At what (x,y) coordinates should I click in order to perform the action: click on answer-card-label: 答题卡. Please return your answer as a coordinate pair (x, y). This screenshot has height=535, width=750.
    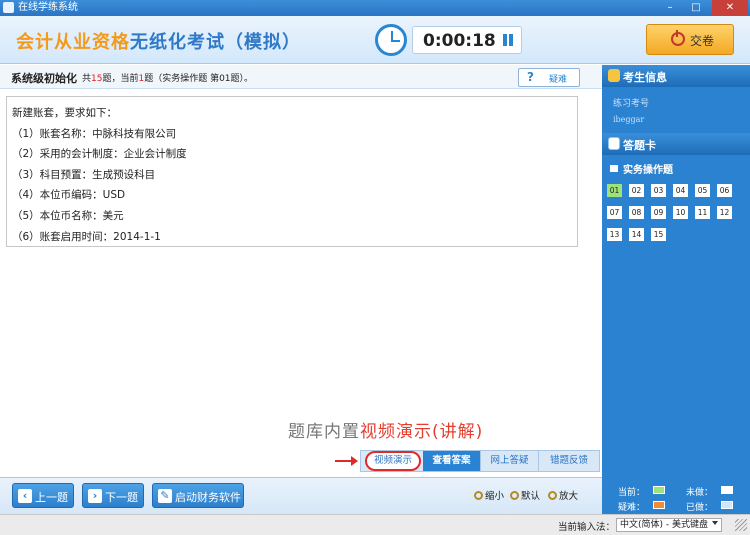
    Looking at the image, I should click on (639, 145).